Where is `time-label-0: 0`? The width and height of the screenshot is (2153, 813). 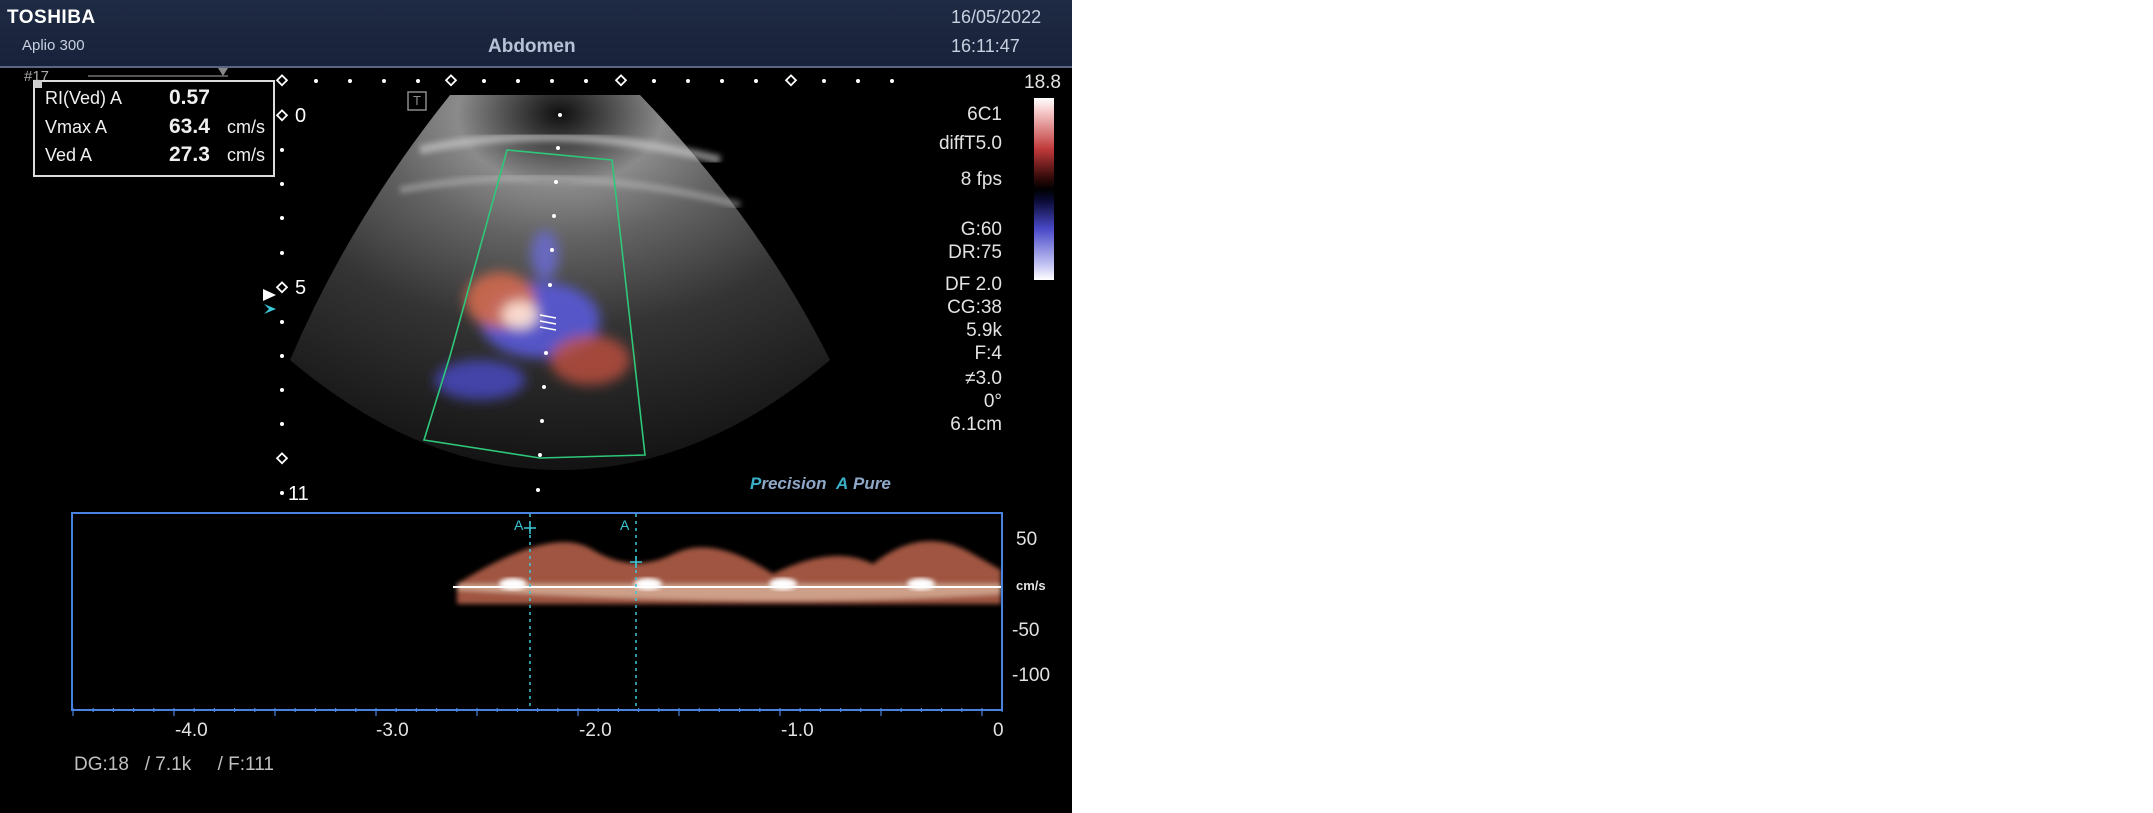 time-label-0: 0 is located at coordinates (998, 730).